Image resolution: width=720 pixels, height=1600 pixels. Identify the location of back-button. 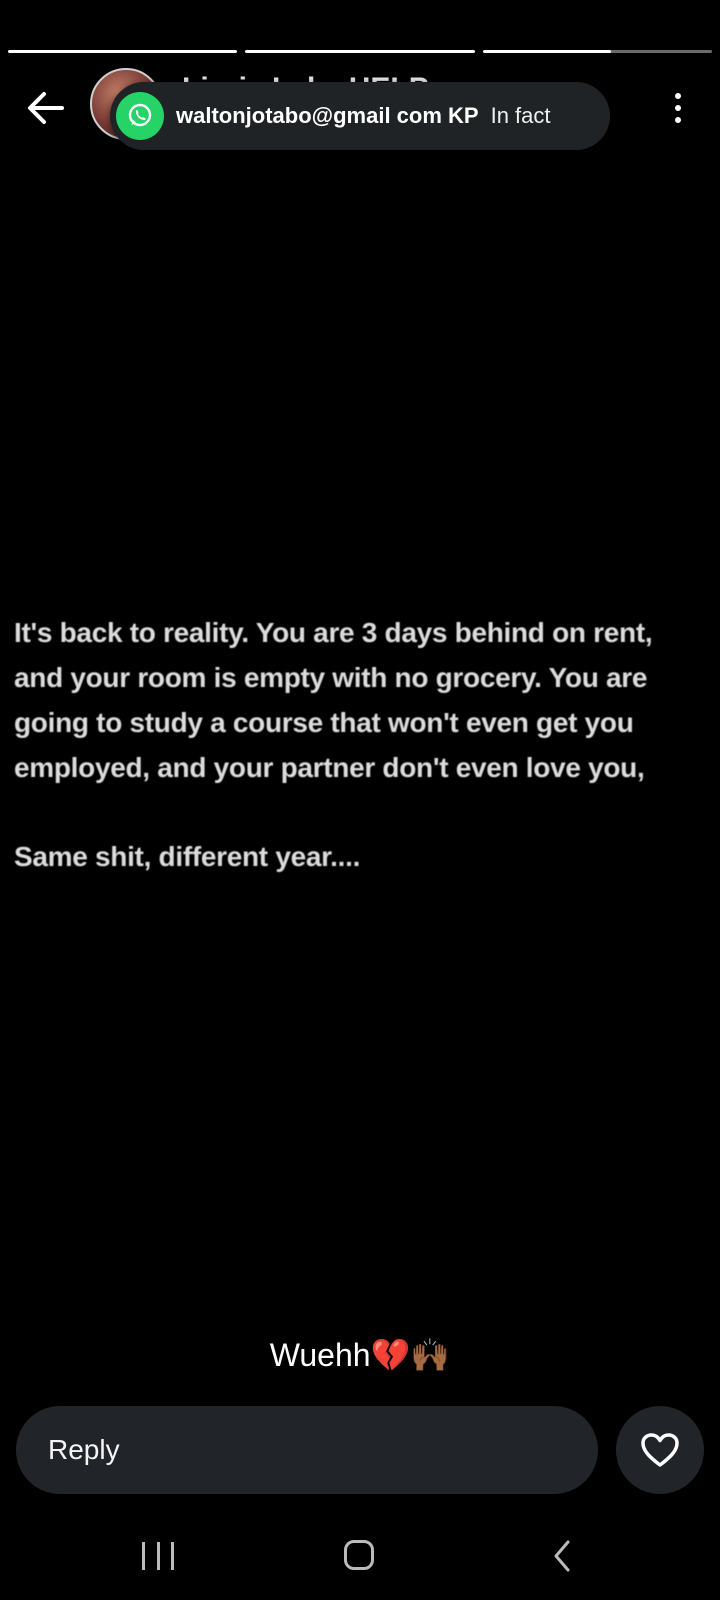
(46, 108).